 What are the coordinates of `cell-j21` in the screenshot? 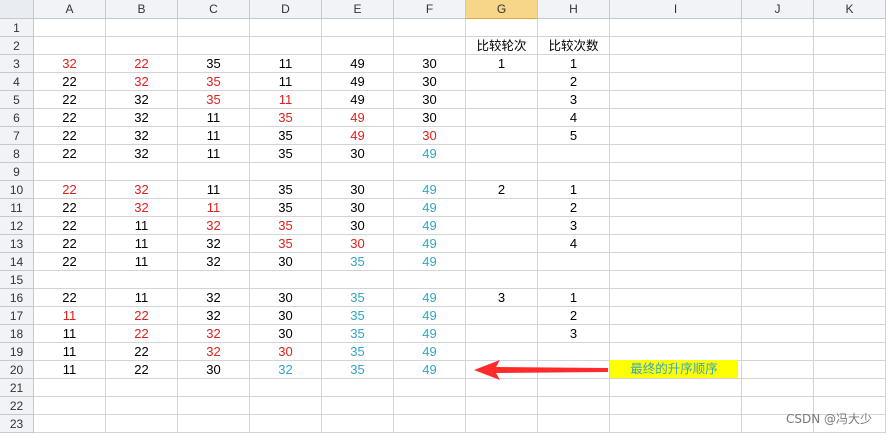 It's located at (778, 388).